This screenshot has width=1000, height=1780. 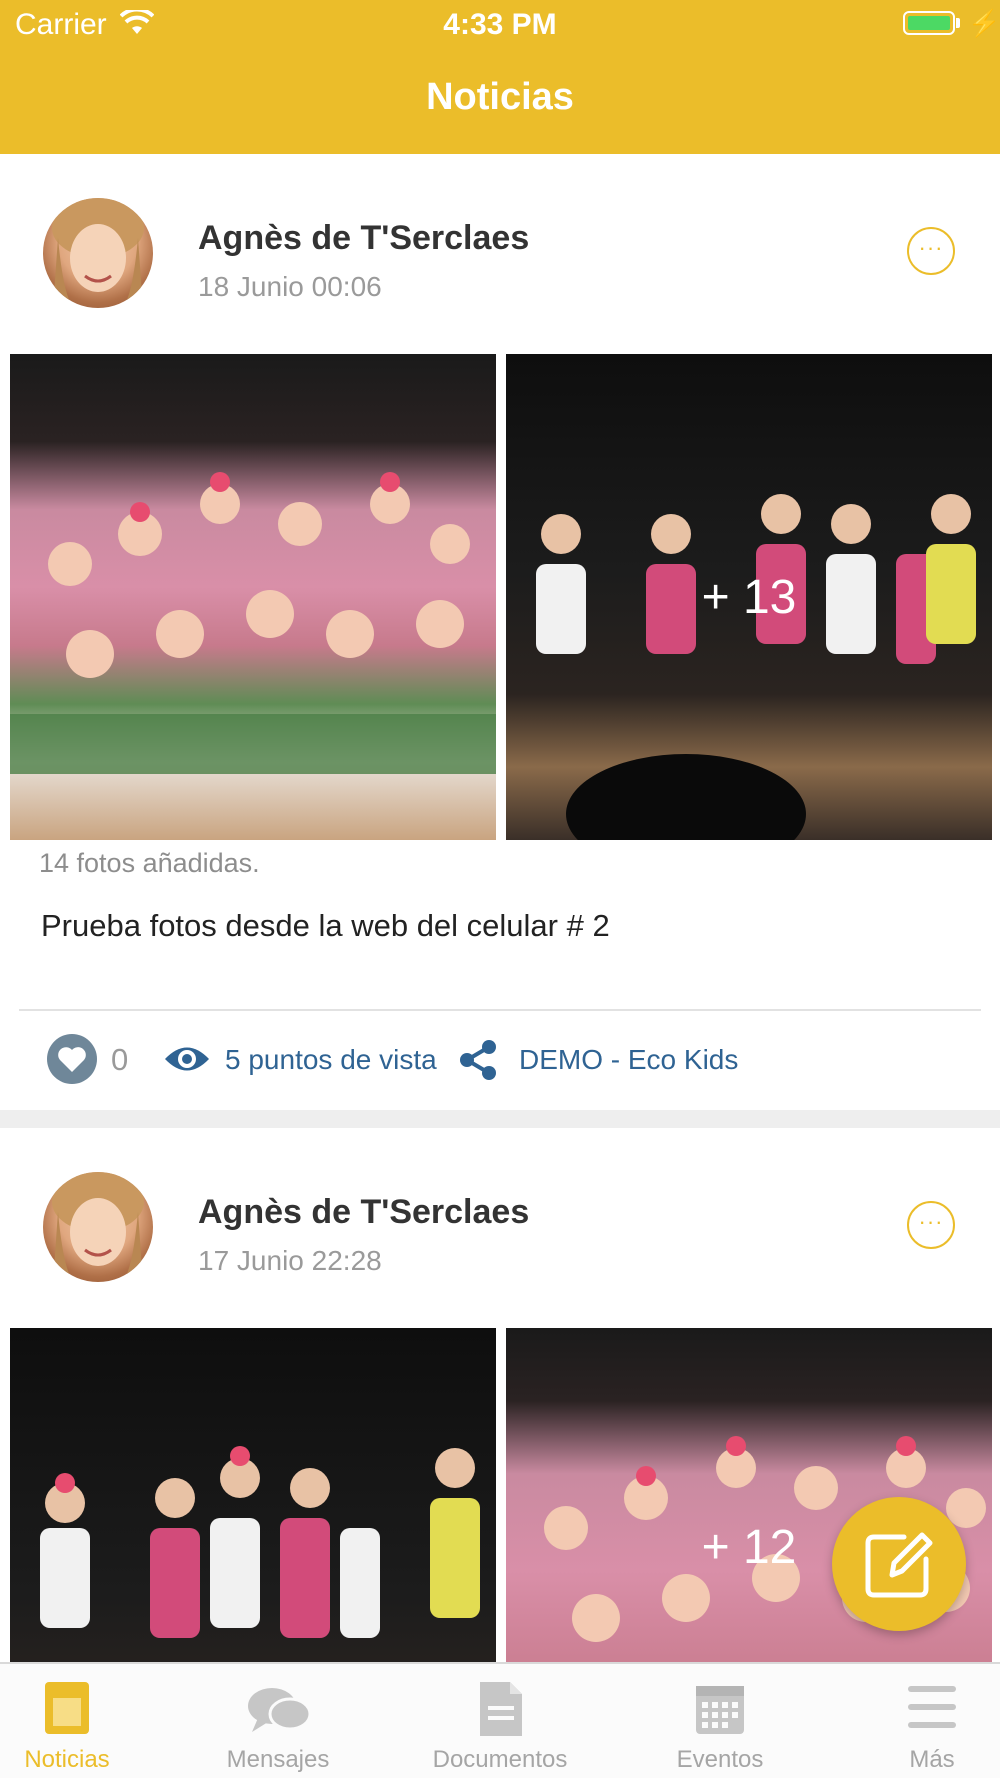 I want to click on battery-tip, so click(x=958, y=23).